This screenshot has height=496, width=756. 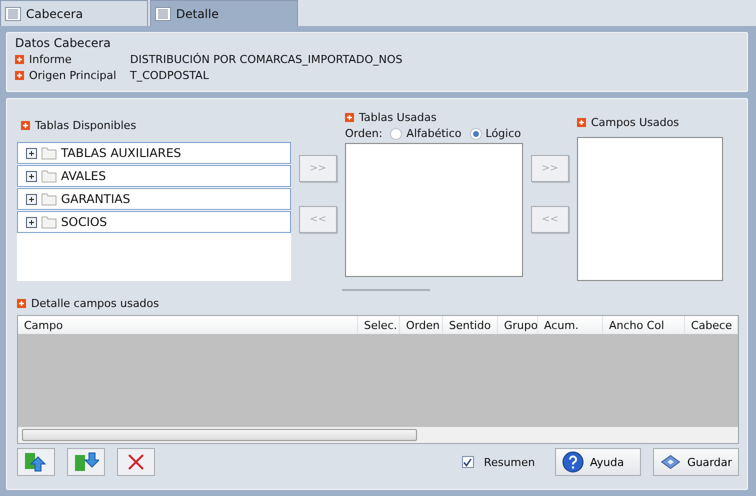 I want to click on horizontal-scrollbar, so click(x=378, y=435).